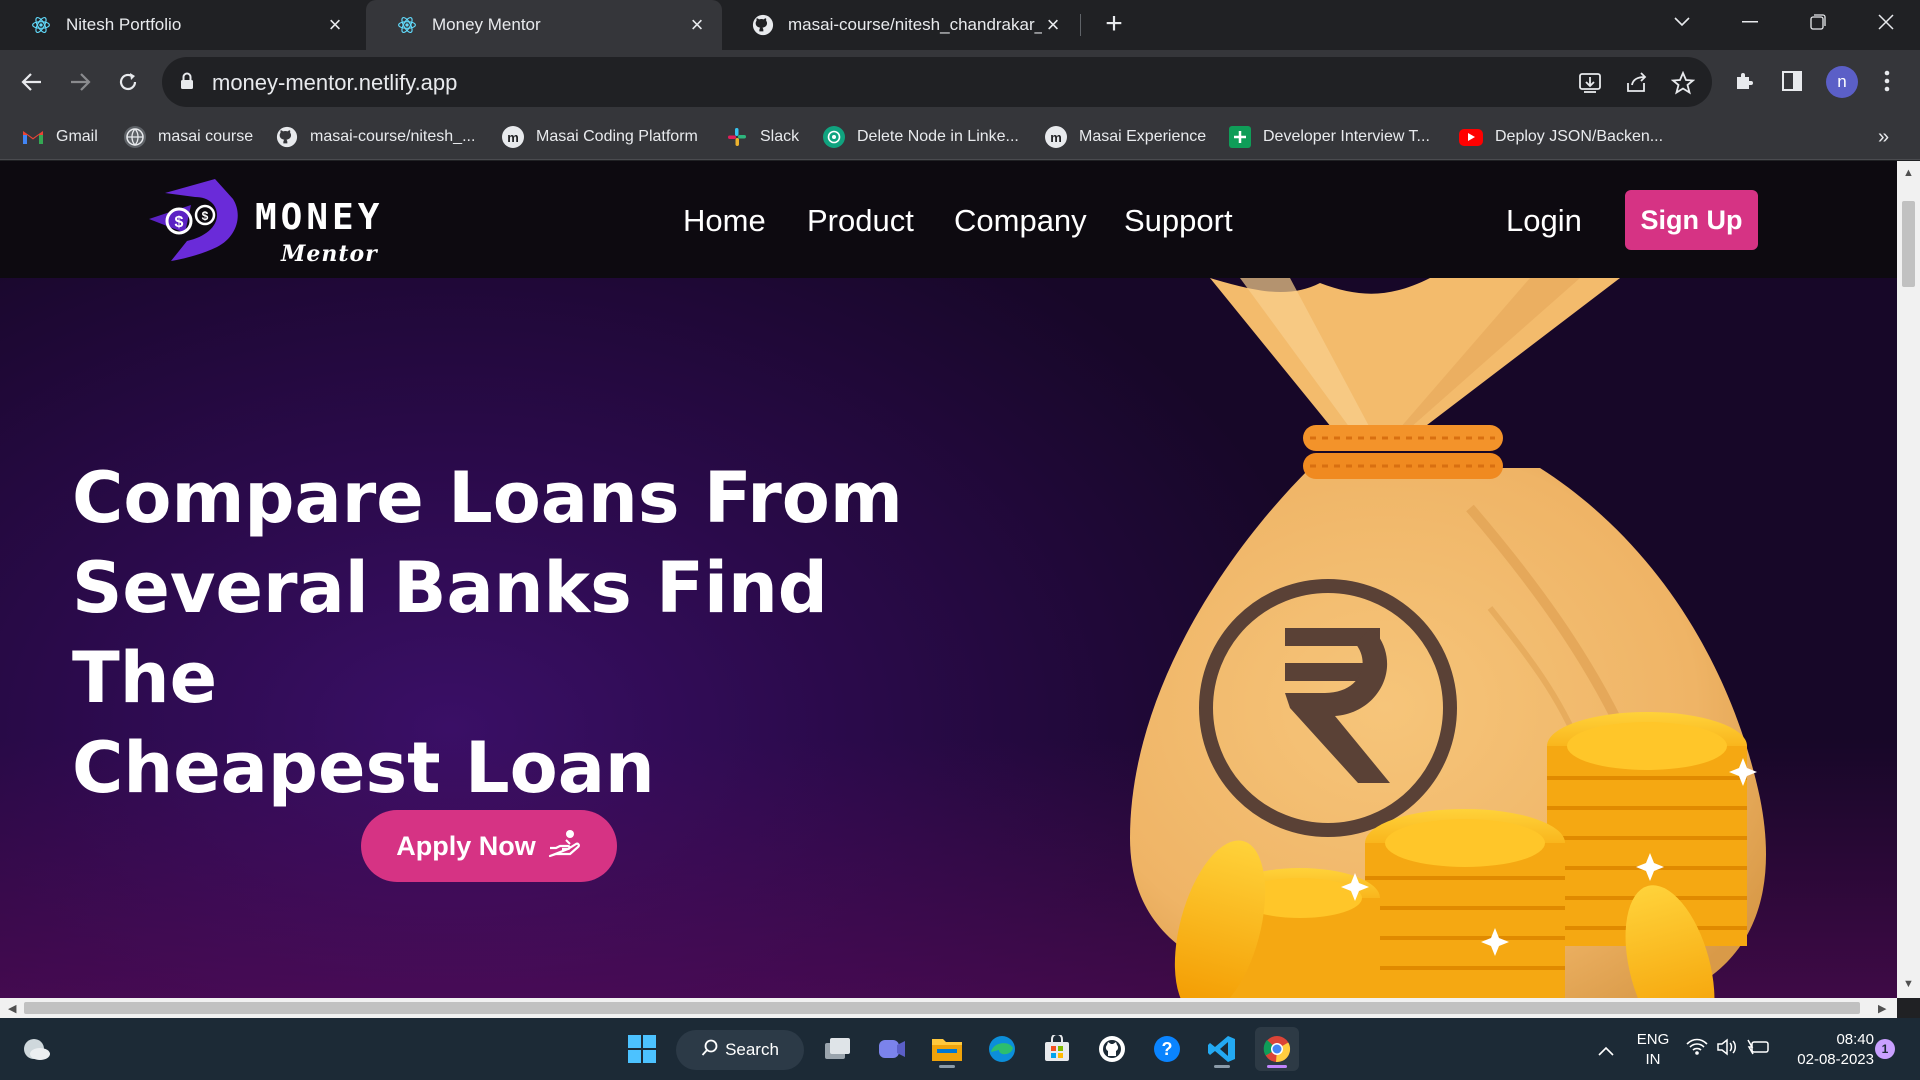  I want to click on headline-line: Several Banks Find The, so click(450, 633).